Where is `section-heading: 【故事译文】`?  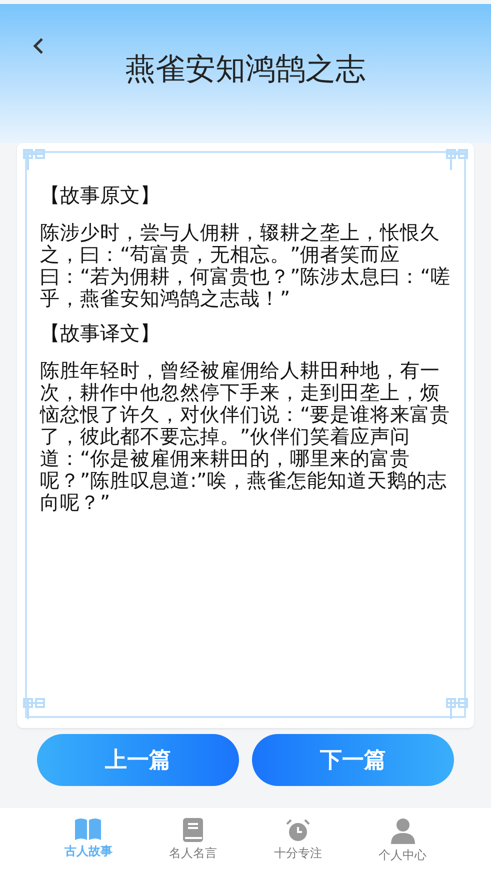 section-heading: 【故事译文】 is located at coordinates (100, 333).